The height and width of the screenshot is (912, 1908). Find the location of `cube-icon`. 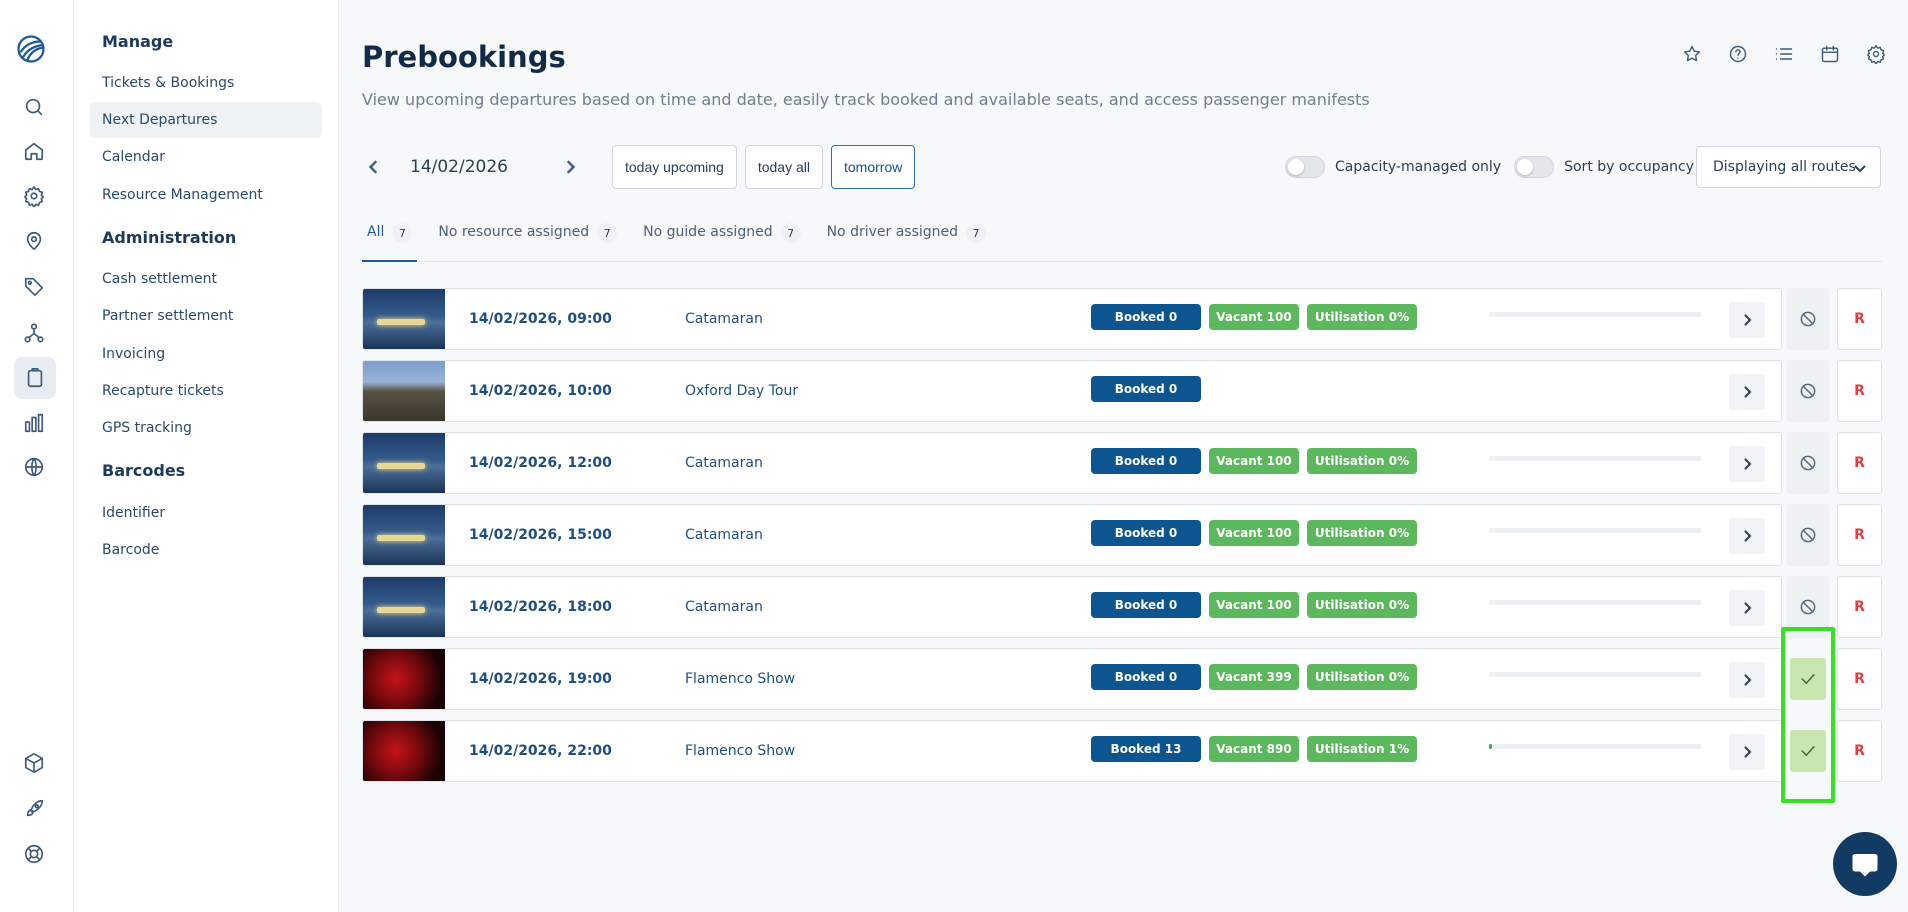

cube-icon is located at coordinates (34, 763).